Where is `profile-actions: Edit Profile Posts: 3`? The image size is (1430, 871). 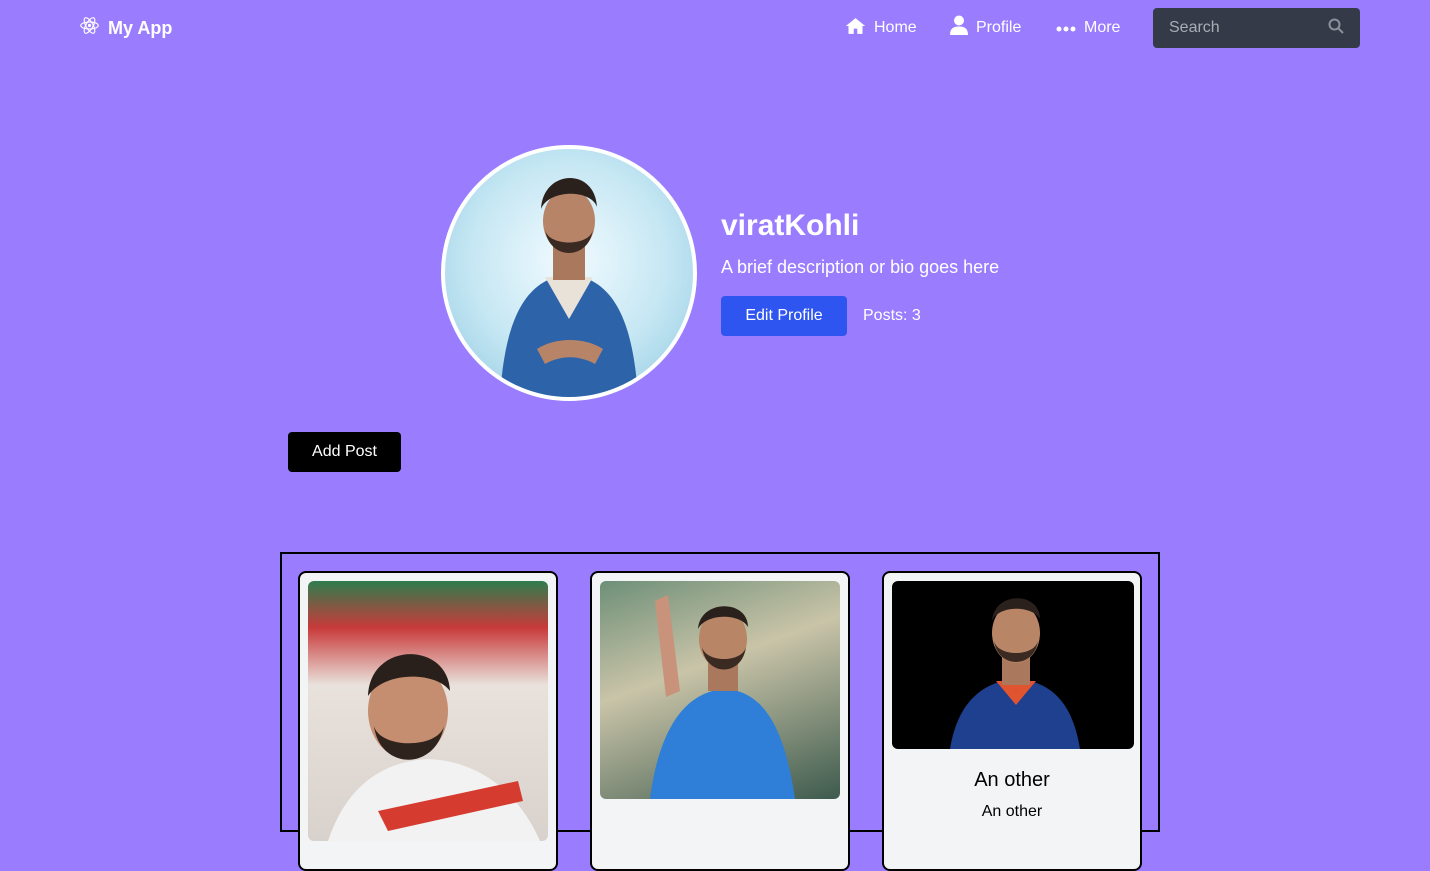 profile-actions: Edit Profile Posts: 3 is located at coordinates (821, 316).